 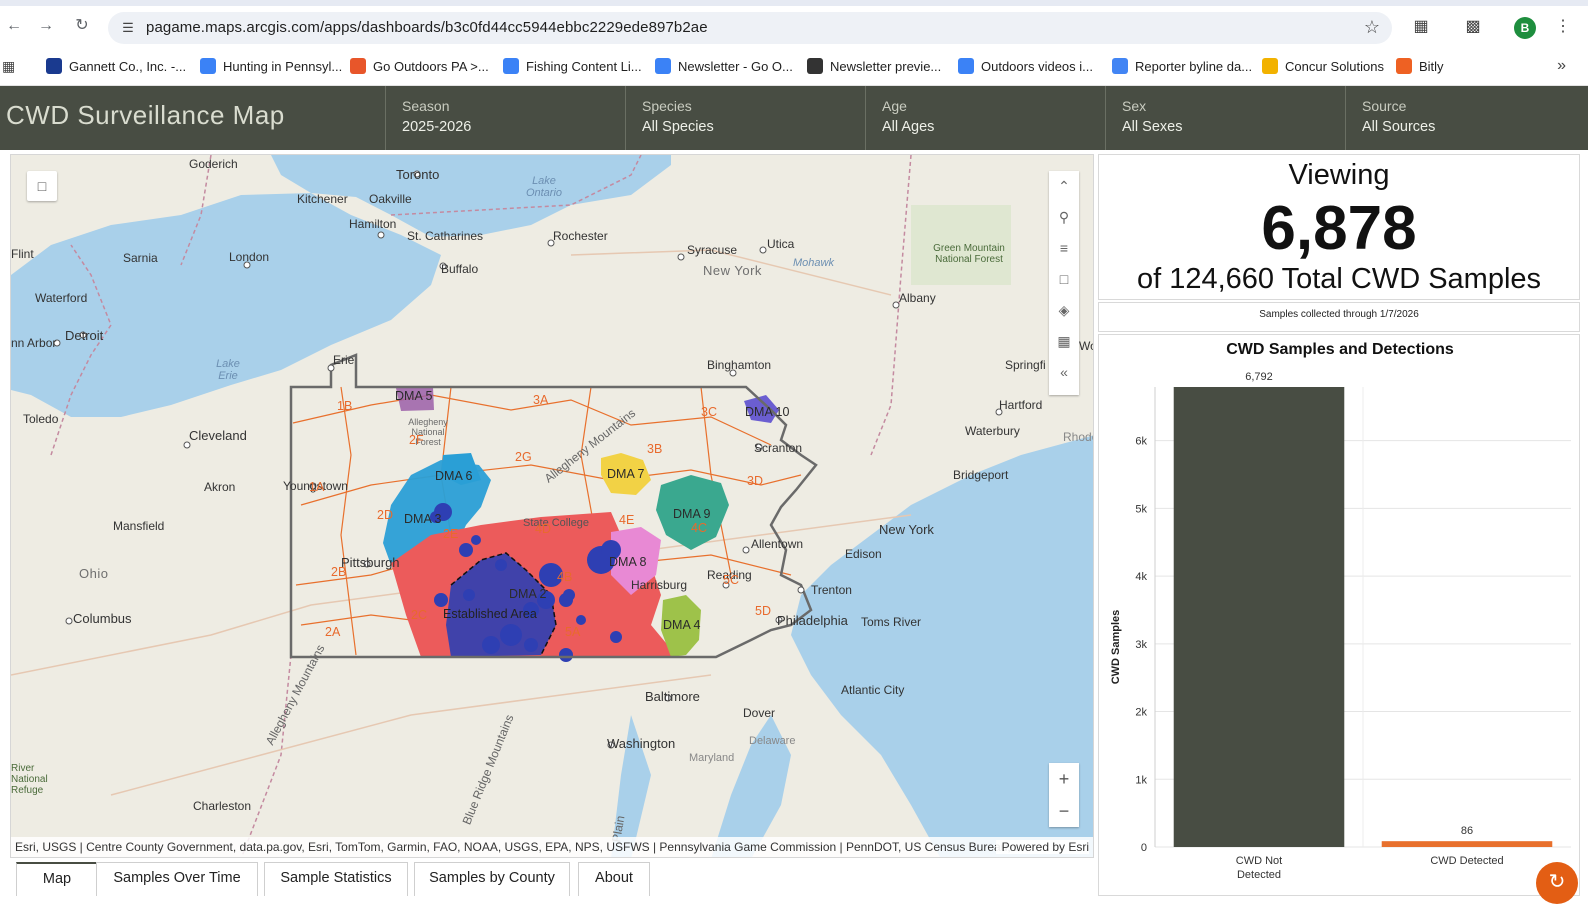 What do you see at coordinates (1323, 67) in the screenshot?
I see `bookmark-item: Concur Solutions` at bounding box center [1323, 67].